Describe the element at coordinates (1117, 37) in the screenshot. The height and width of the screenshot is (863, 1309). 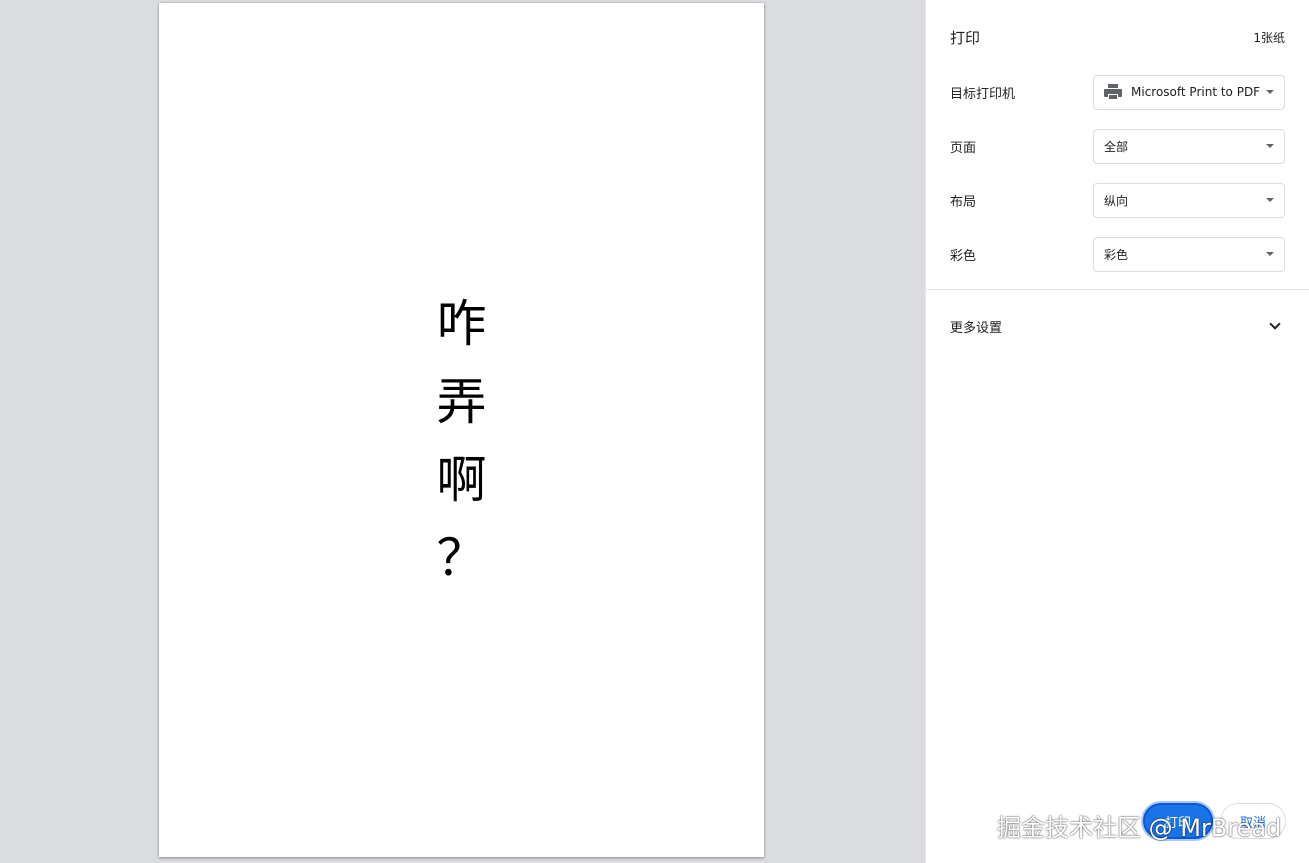
I see `sidebar-header: 打印 1张纸` at that location.